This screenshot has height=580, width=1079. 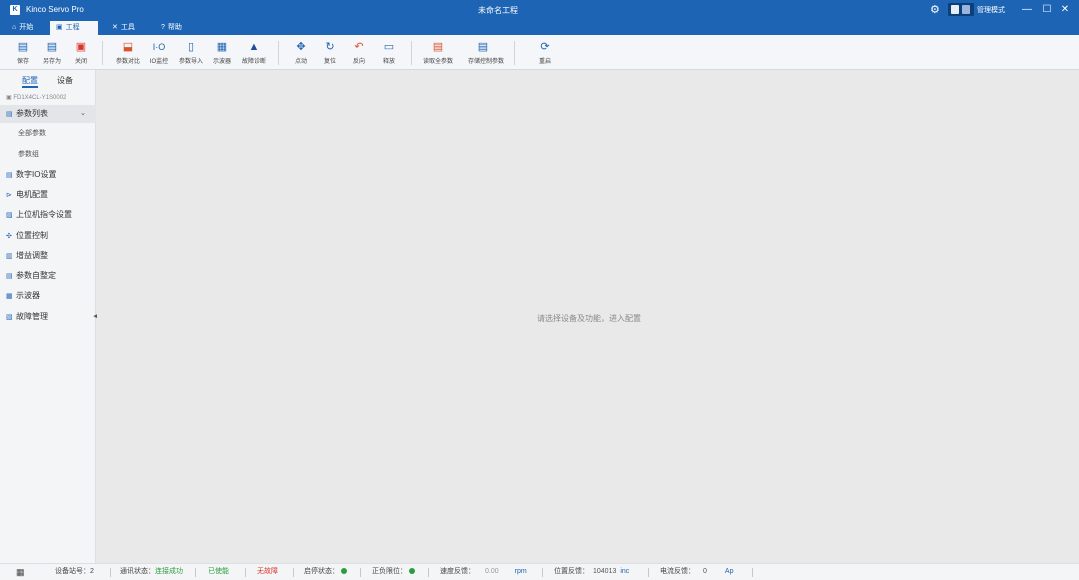 I want to click on speed-value: 0.00, so click(x=492, y=571).